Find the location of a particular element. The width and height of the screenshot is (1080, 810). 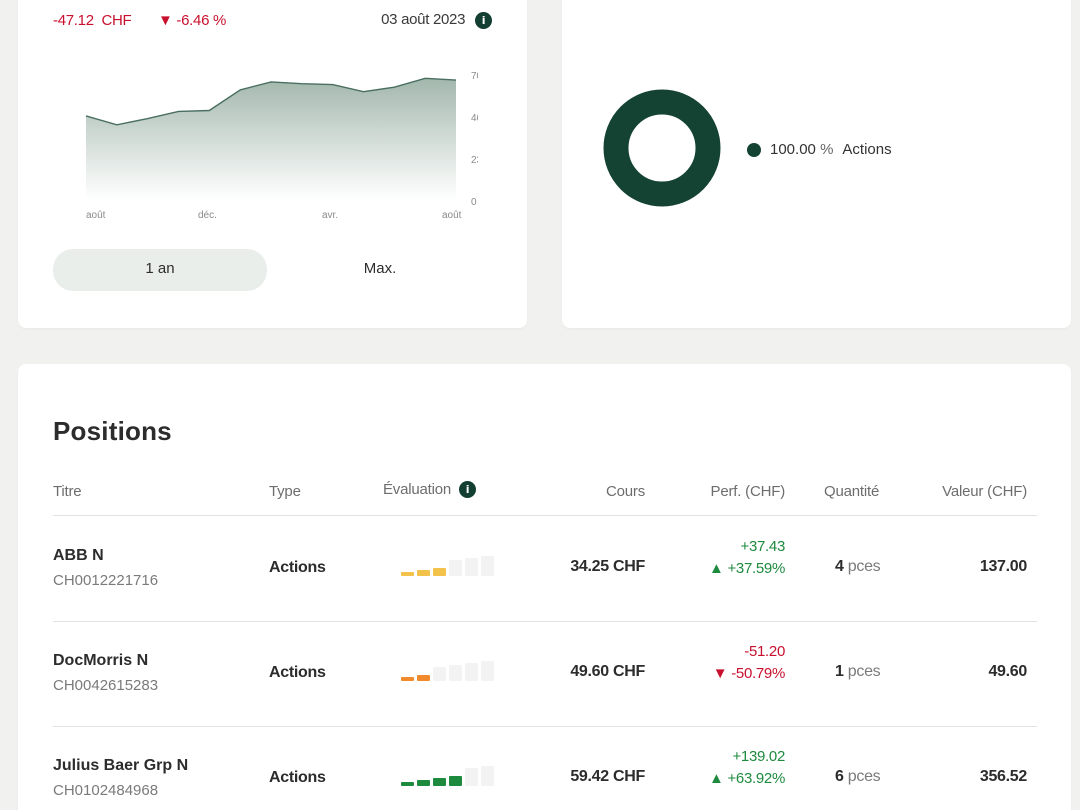

position-quantity: 4 pces is located at coordinates (858, 566).